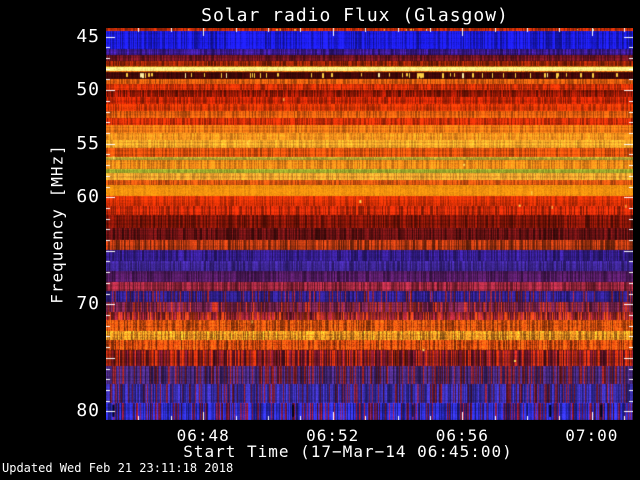 This screenshot has height=480, width=640. Describe the element at coordinates (88, 197) in the screenshot. I see `y-tick-label: 60` at that location.